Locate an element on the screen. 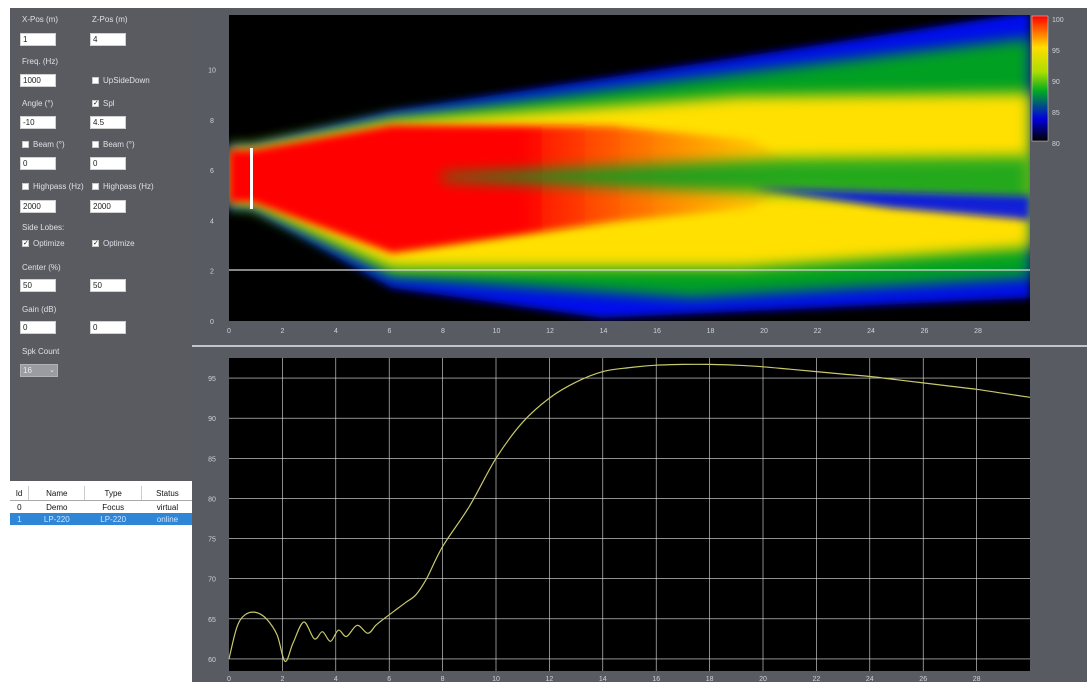  heatmap-y-tick-label: 6 is located at coordinates (212, 171).